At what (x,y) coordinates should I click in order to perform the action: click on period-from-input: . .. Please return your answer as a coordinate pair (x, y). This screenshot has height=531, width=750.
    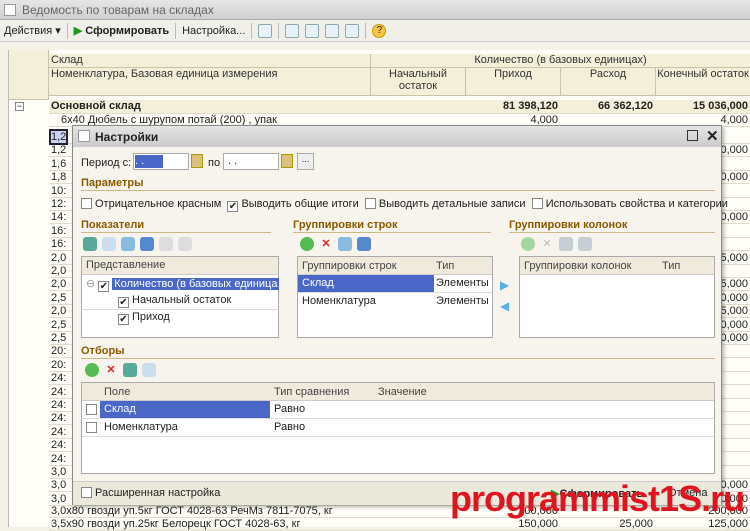
    Looking at the image, I should click on (161, 161).